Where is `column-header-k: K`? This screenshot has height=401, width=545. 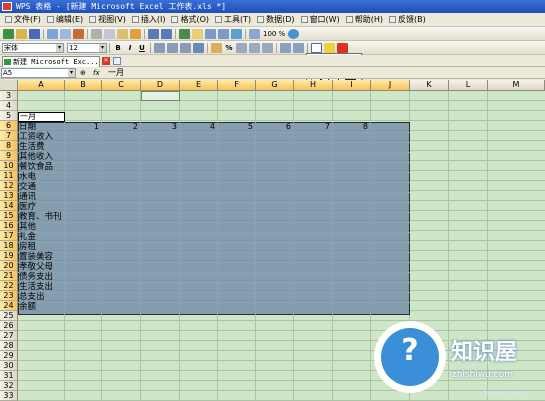 column-header-k: K is located at coordinates (429, 85).